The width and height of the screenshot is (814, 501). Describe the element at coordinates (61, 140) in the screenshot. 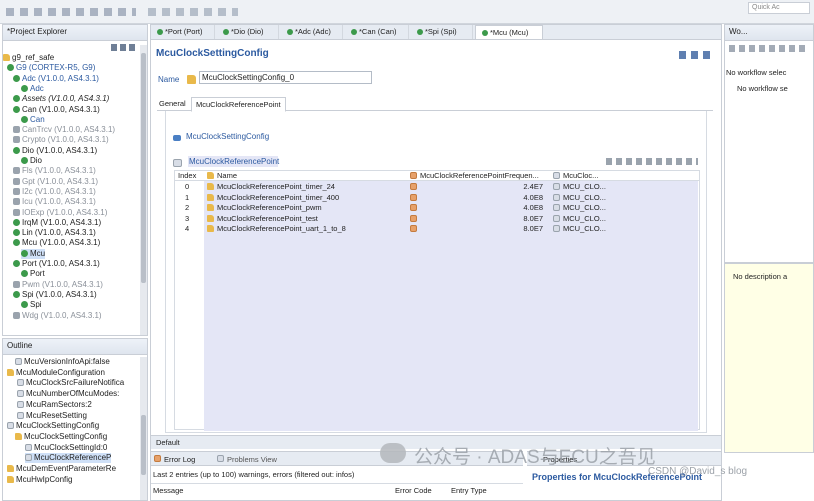

I see `tree-item: Crypto (V1.0.0, AS4.3.1)` at that location.